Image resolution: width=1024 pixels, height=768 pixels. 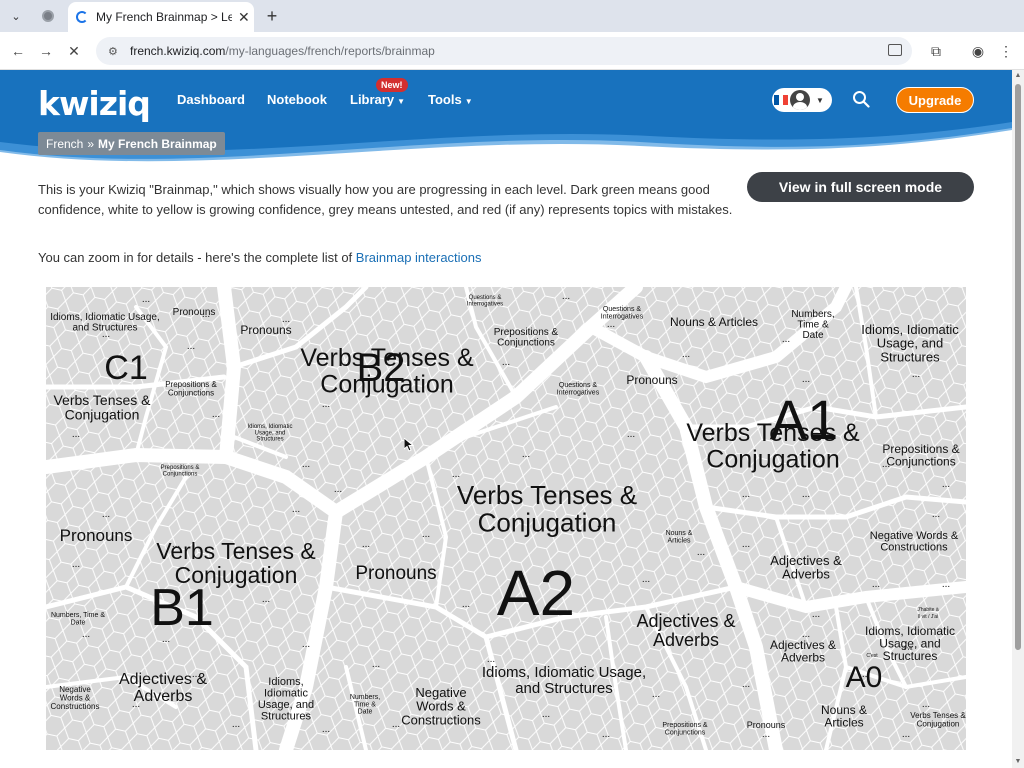 I want to click on close-tab-icon: ✕, so click(x=244, y=17).